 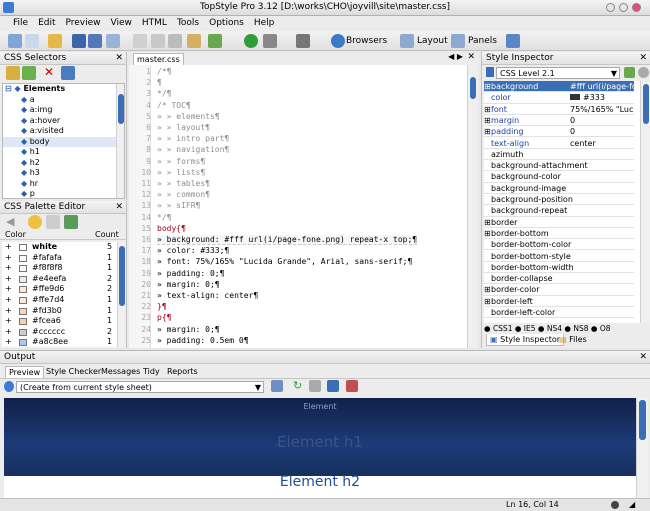 What do you see at coordinates (63, 163) in the screenshot?
I see `tree-item: ◆ h2` at bounding box center [63, 163].